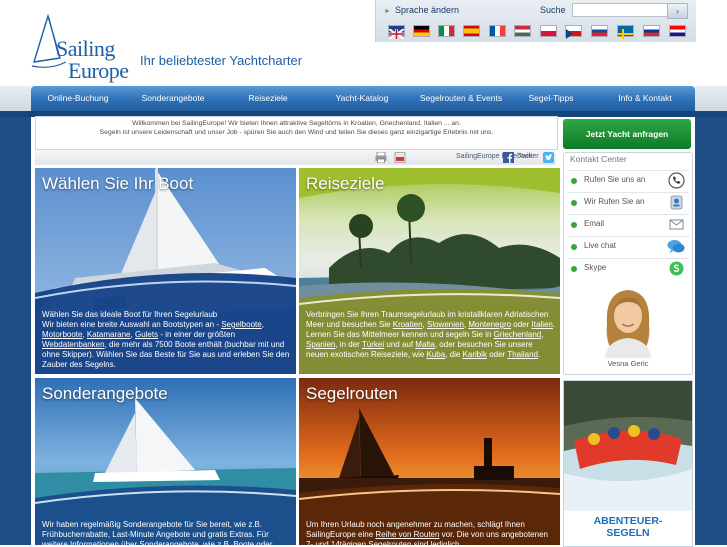 Image resolution: width=727 pixels, height=547 pixels. What do you see at coordinates (627, 134) in the screenshot?
I see `request-yacht-button: Jetzt Yacht anfragen` at bounding box center [627, 134].